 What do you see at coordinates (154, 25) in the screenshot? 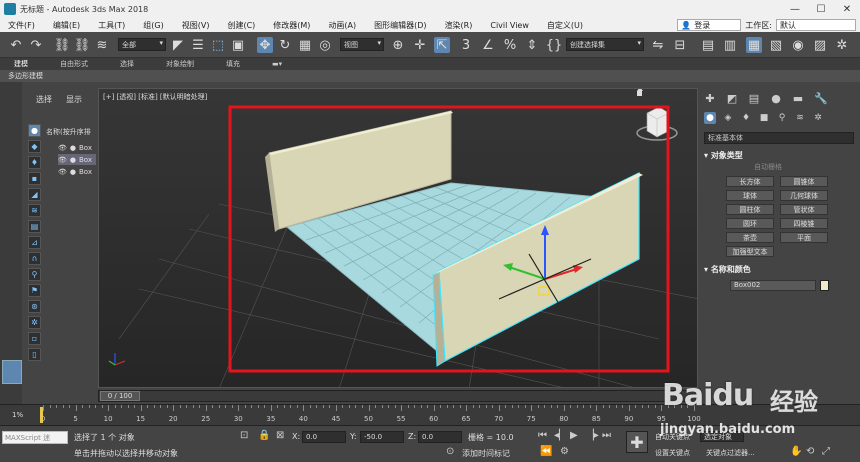
I see `menu-group: 组(G)` at bounding box center [154, 25].